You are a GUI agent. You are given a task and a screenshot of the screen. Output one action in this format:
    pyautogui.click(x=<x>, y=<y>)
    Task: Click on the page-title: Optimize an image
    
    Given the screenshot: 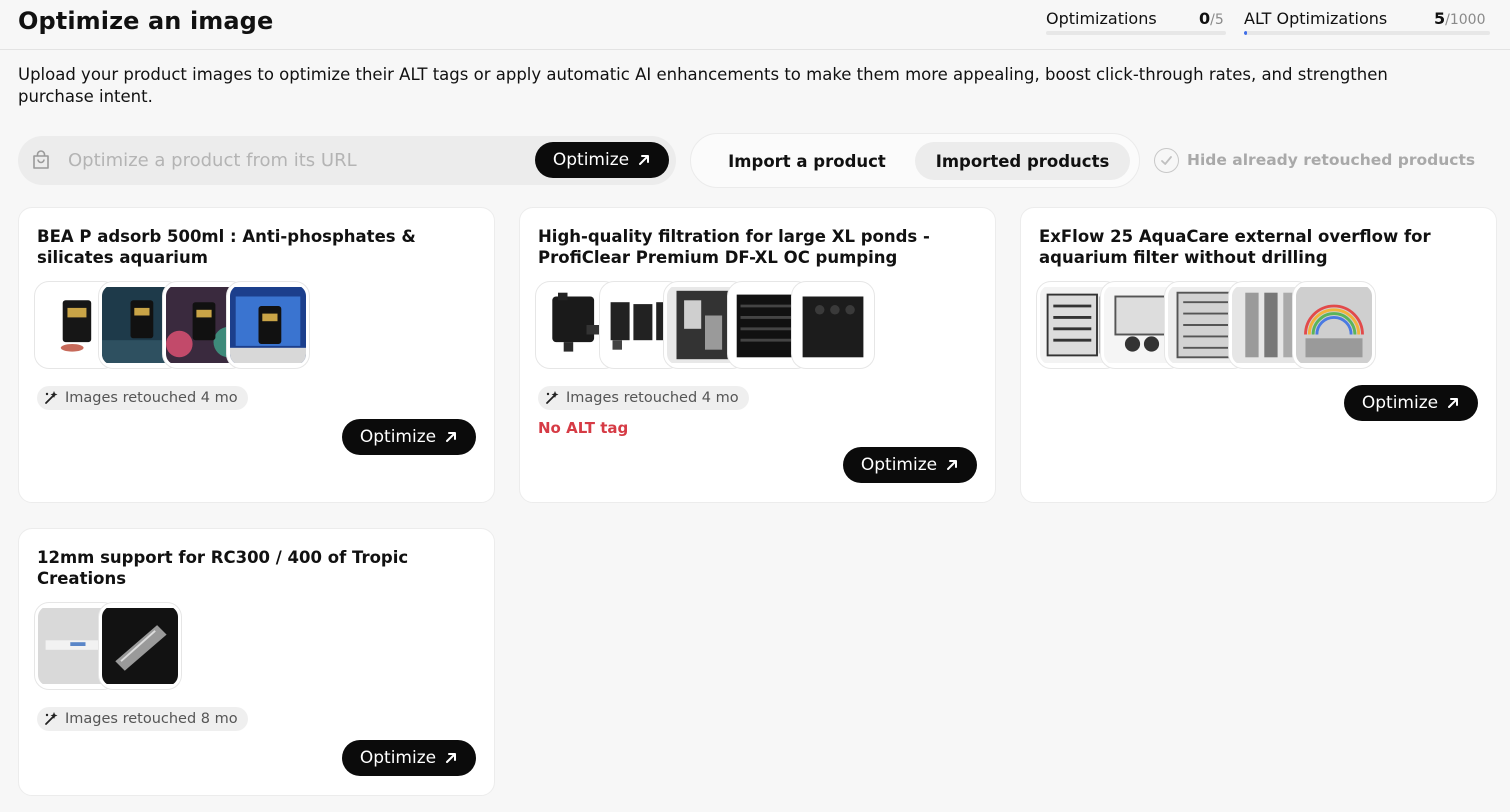 What is the action you would take?
    pyautogui.click(x=146, y=21)
    